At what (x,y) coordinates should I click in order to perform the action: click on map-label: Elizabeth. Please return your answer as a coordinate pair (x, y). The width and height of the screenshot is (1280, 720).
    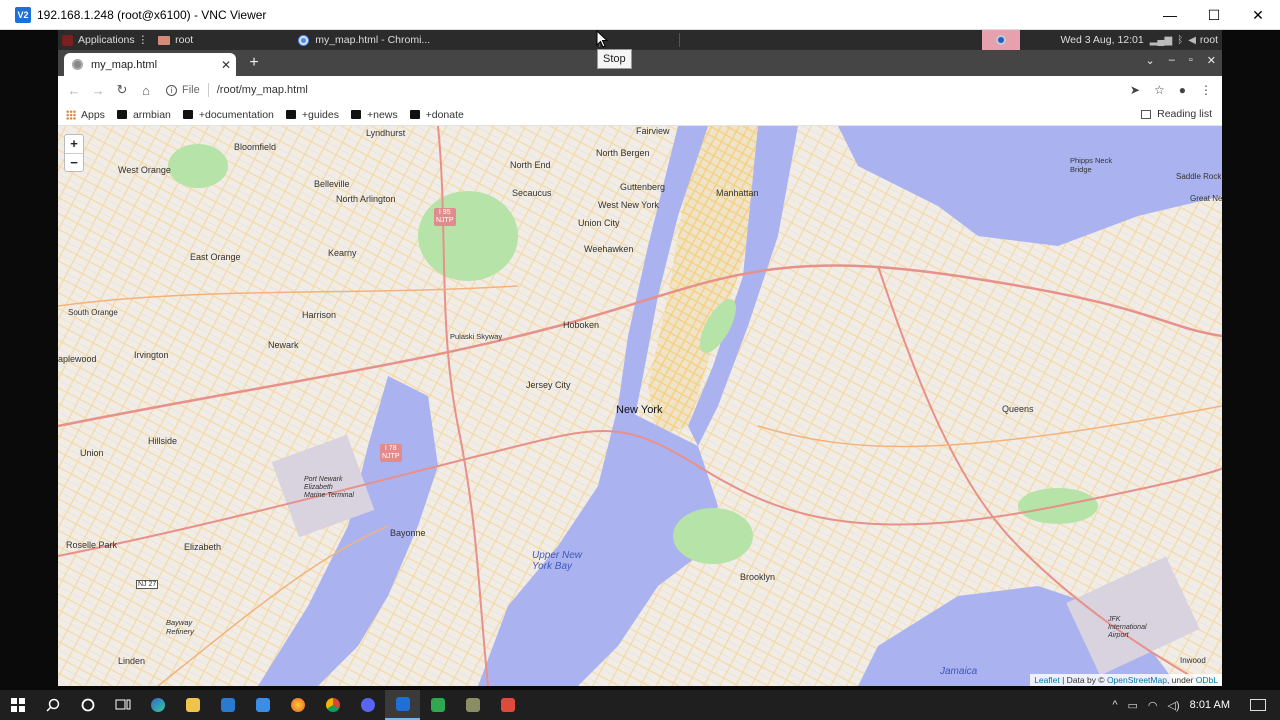
    Looking at the image, I should click on (203, 547).